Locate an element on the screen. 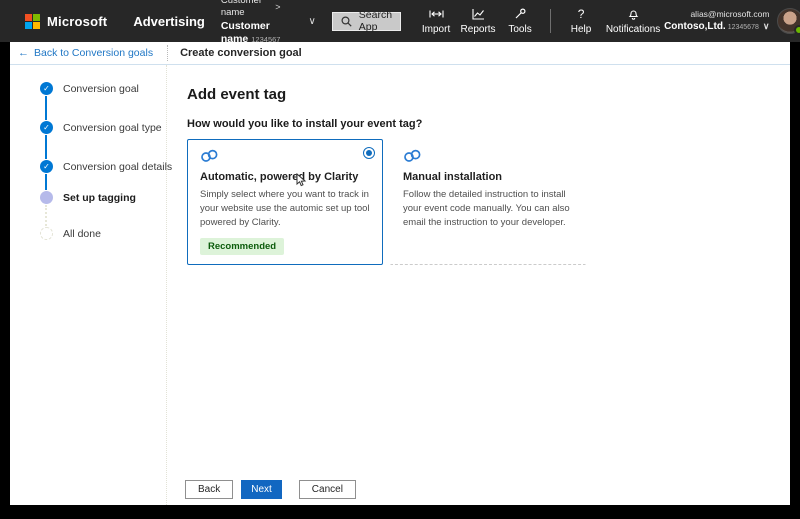 The height and width of the screenshot is (519, 800). reports-icon is located at coordinates (478, 14).